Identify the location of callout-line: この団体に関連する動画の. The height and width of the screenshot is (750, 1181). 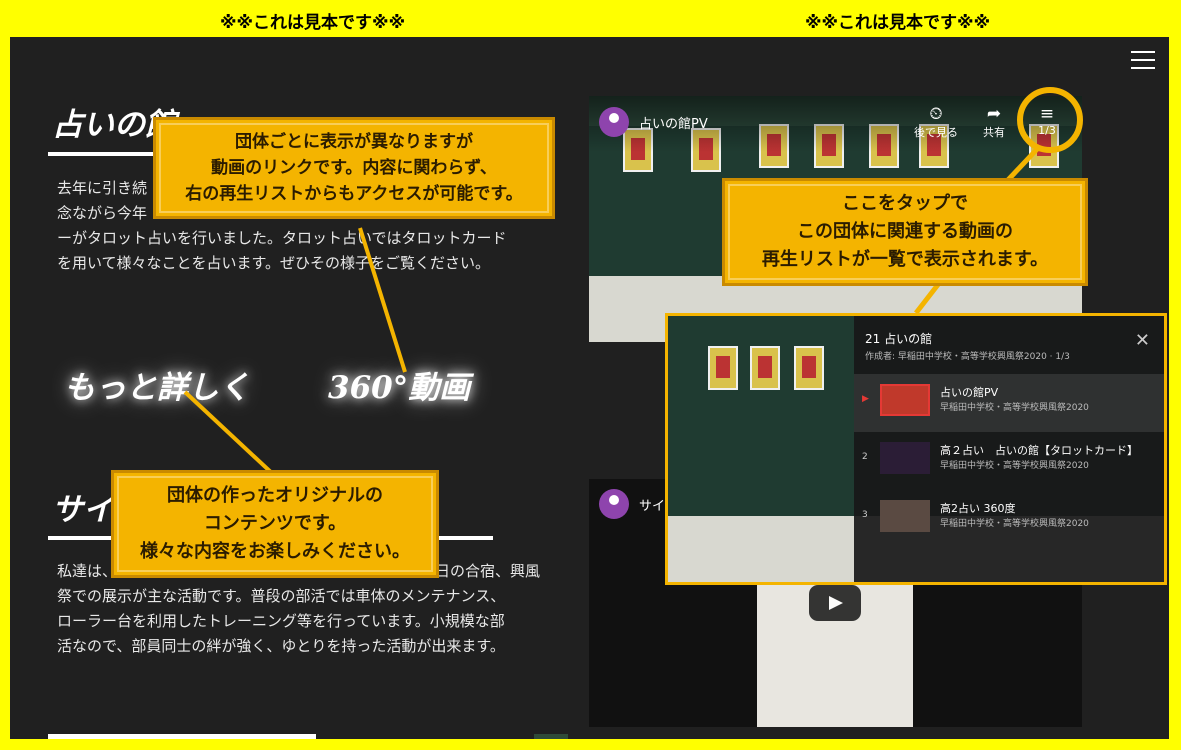
(905, 231).